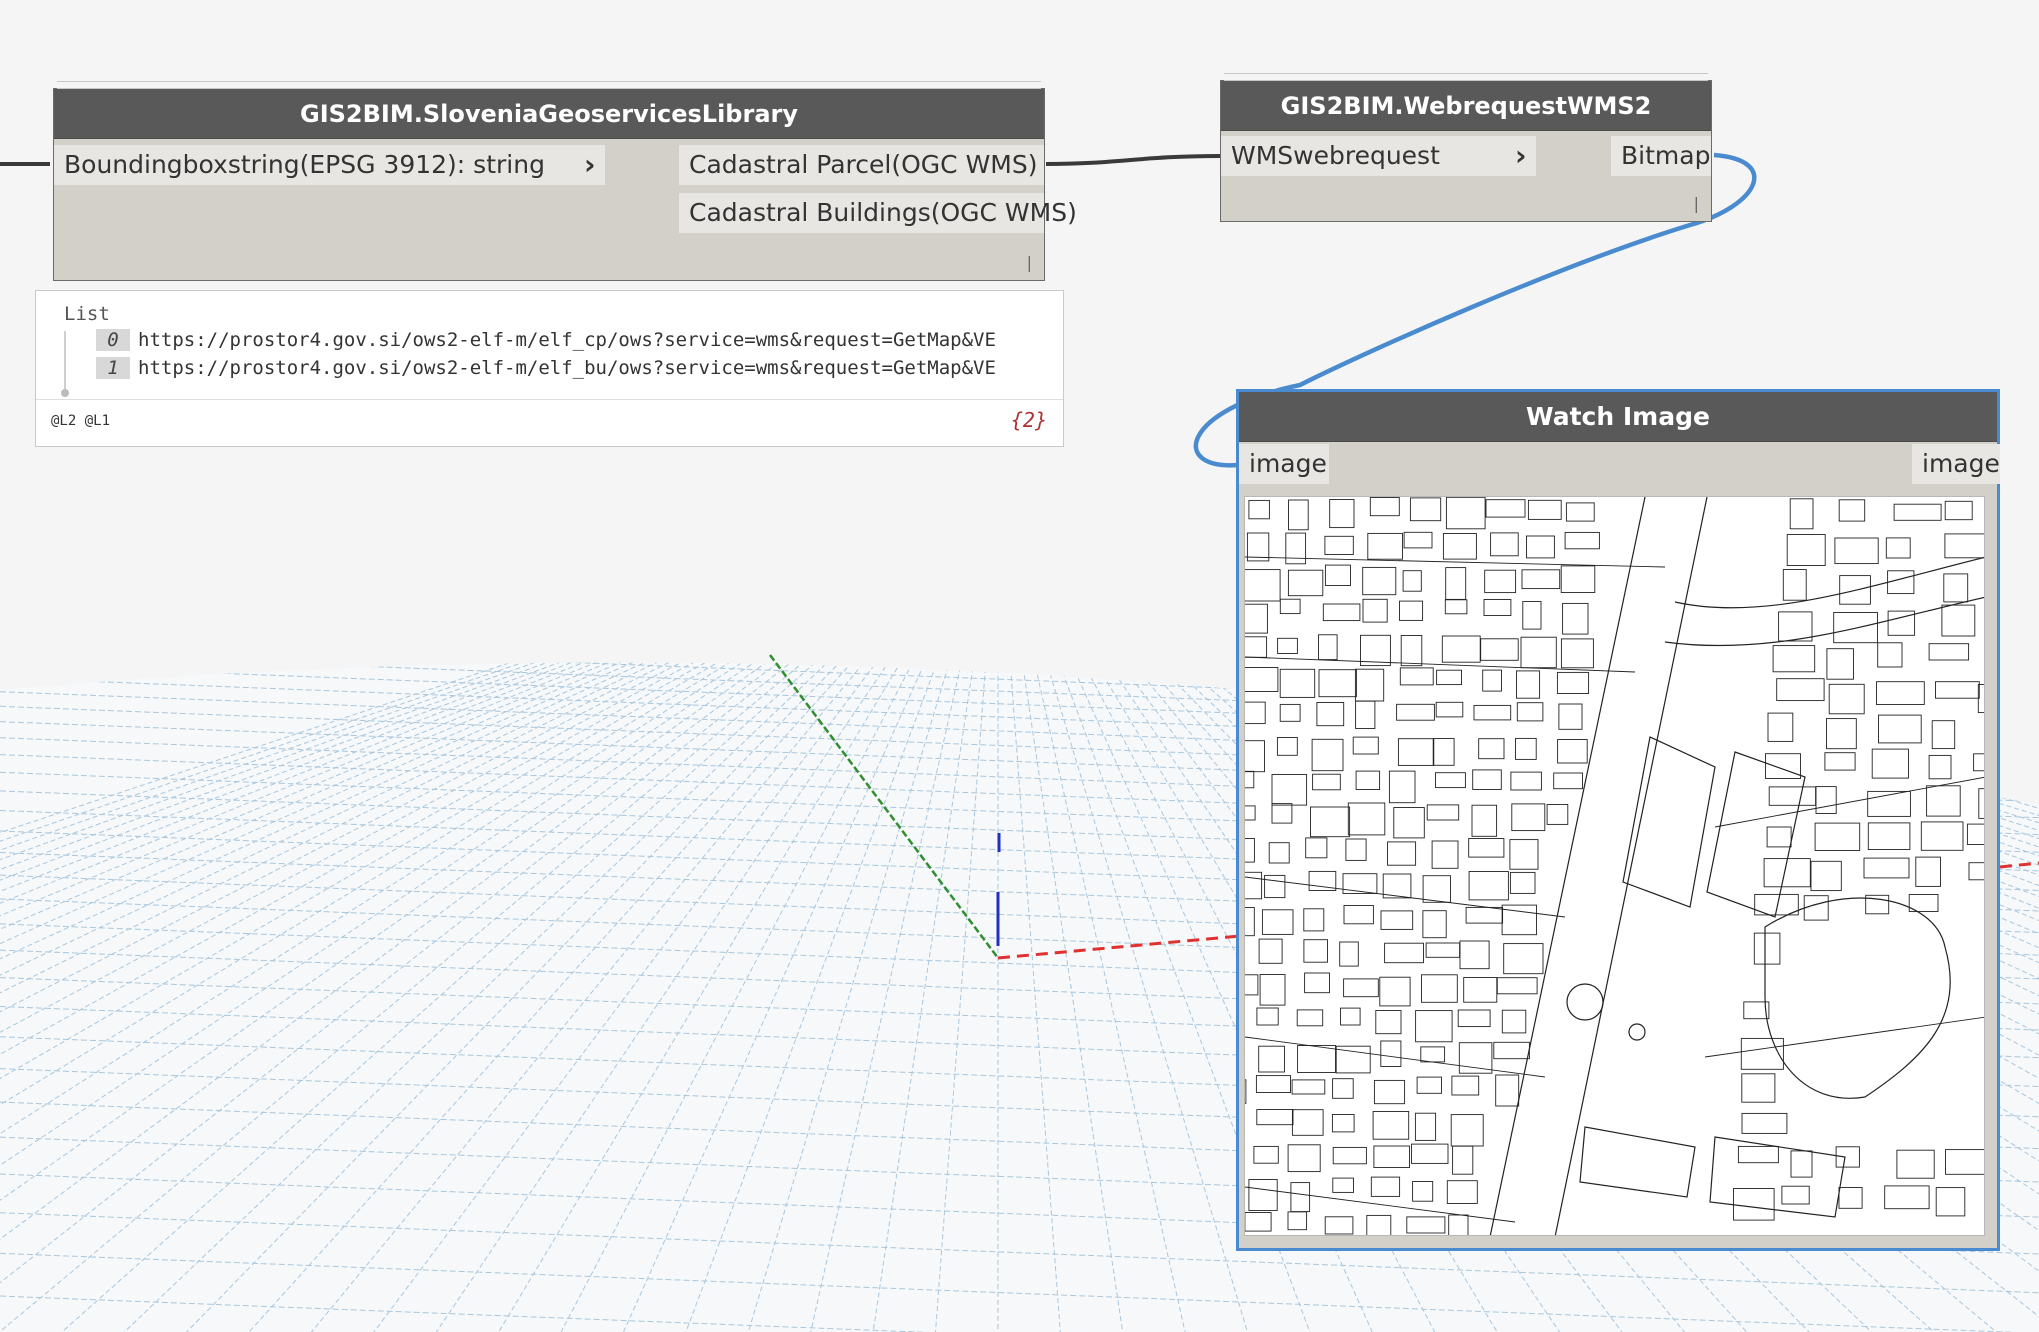 Image resolution: width=2039 pixels, height=1332 pixels. Describe the element at coordinates (113, 340) in the screenshot. I see `list-item-index: 0` at that location.